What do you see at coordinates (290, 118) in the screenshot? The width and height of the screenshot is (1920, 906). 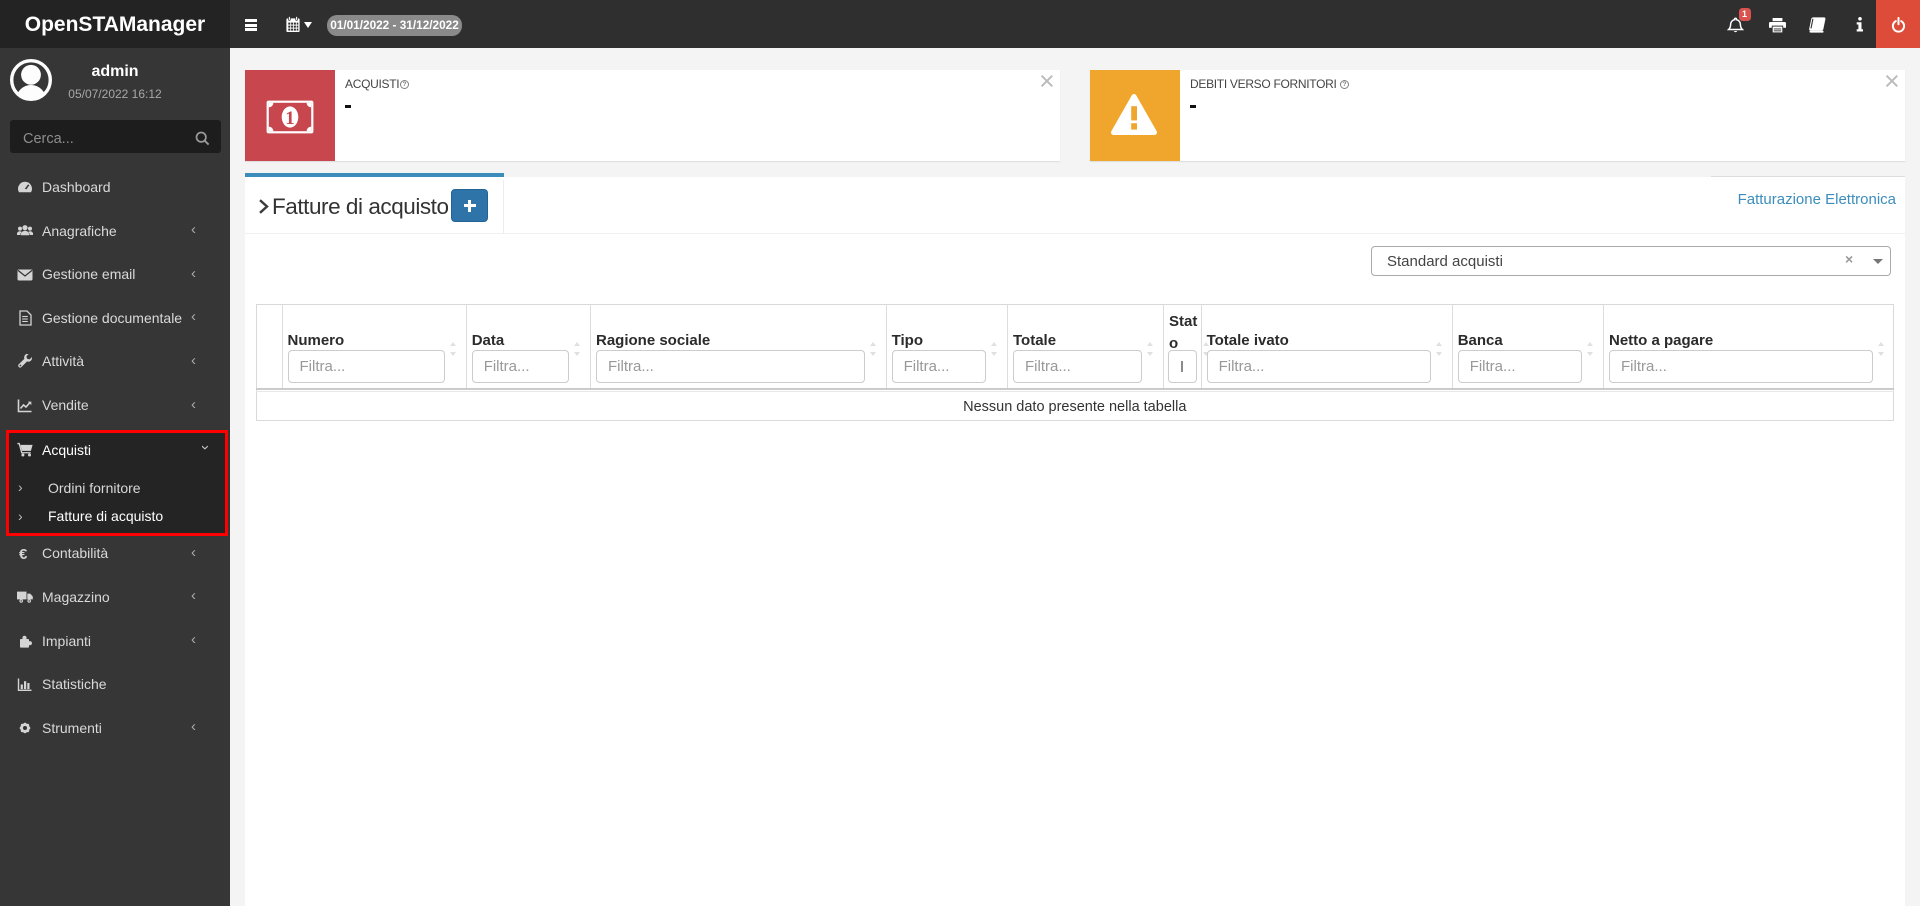 I see `svg-text: 1` at bounding box center [290, 118].